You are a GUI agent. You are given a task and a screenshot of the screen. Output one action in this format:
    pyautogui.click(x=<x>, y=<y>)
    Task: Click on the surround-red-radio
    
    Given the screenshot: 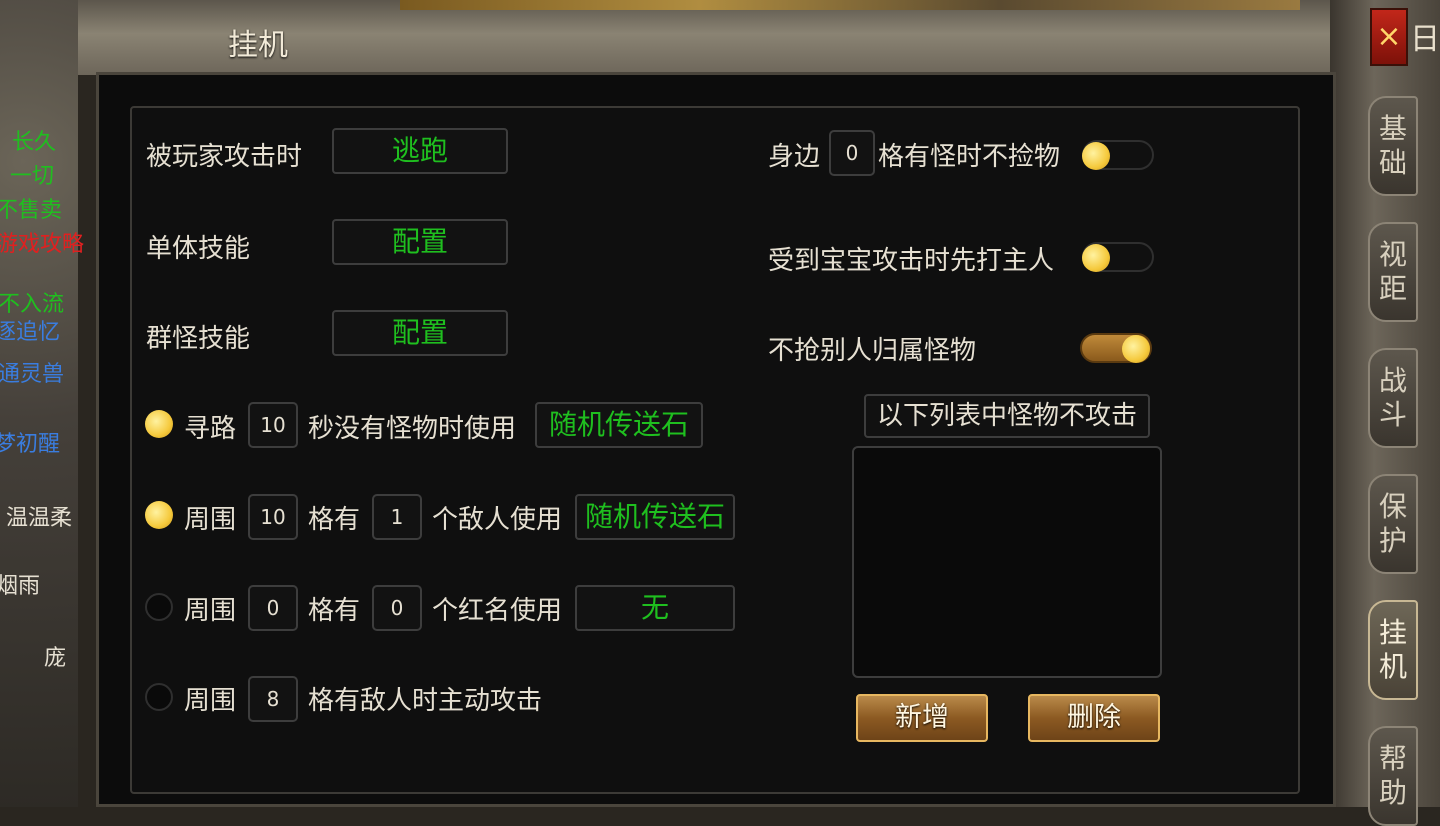 What is the action you would take?
    pyautogui.click(x=159, y=607)
    